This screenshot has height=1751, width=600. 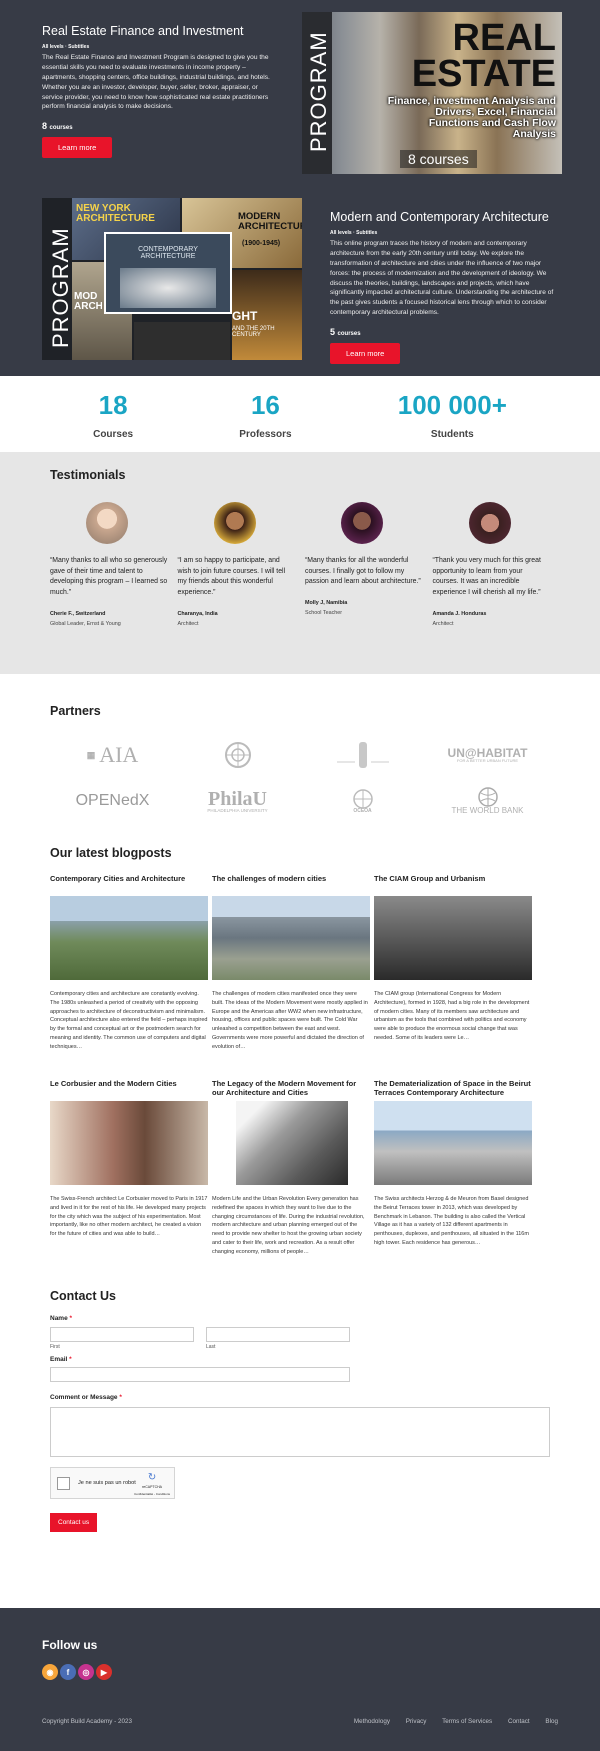 What do you see at coordinates (318, 91) in the screenshot?
I see `program-image-label: PROGRAM` at bounding box center [318, 91].